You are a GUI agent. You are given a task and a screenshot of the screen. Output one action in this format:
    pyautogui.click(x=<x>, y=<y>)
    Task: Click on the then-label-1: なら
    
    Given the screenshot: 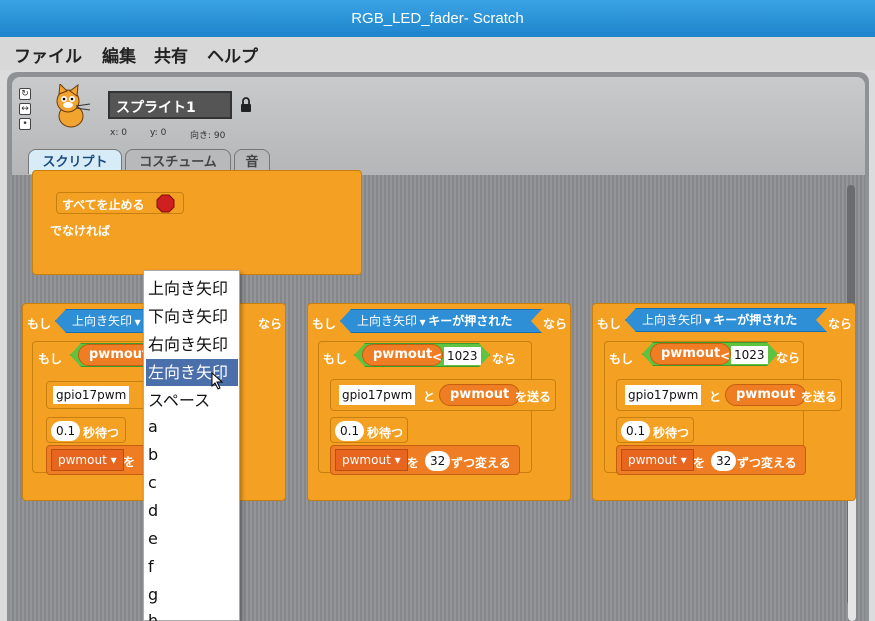 What is the action you would take?
    pyautogui.click(x=270, y=324)
    